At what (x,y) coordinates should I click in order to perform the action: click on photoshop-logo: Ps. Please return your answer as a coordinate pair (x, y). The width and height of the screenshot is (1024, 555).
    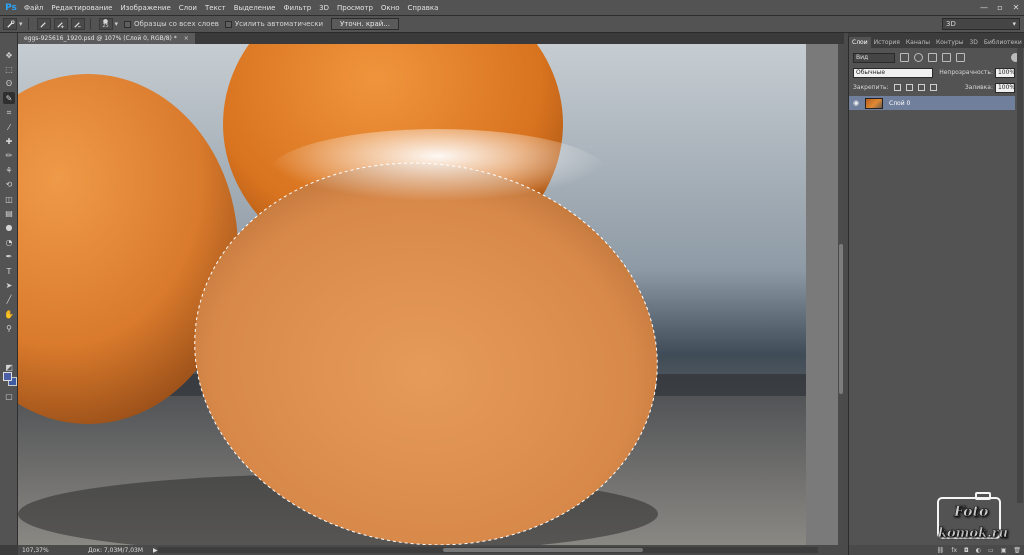
    Looking at the image, I should click on (11, 7).